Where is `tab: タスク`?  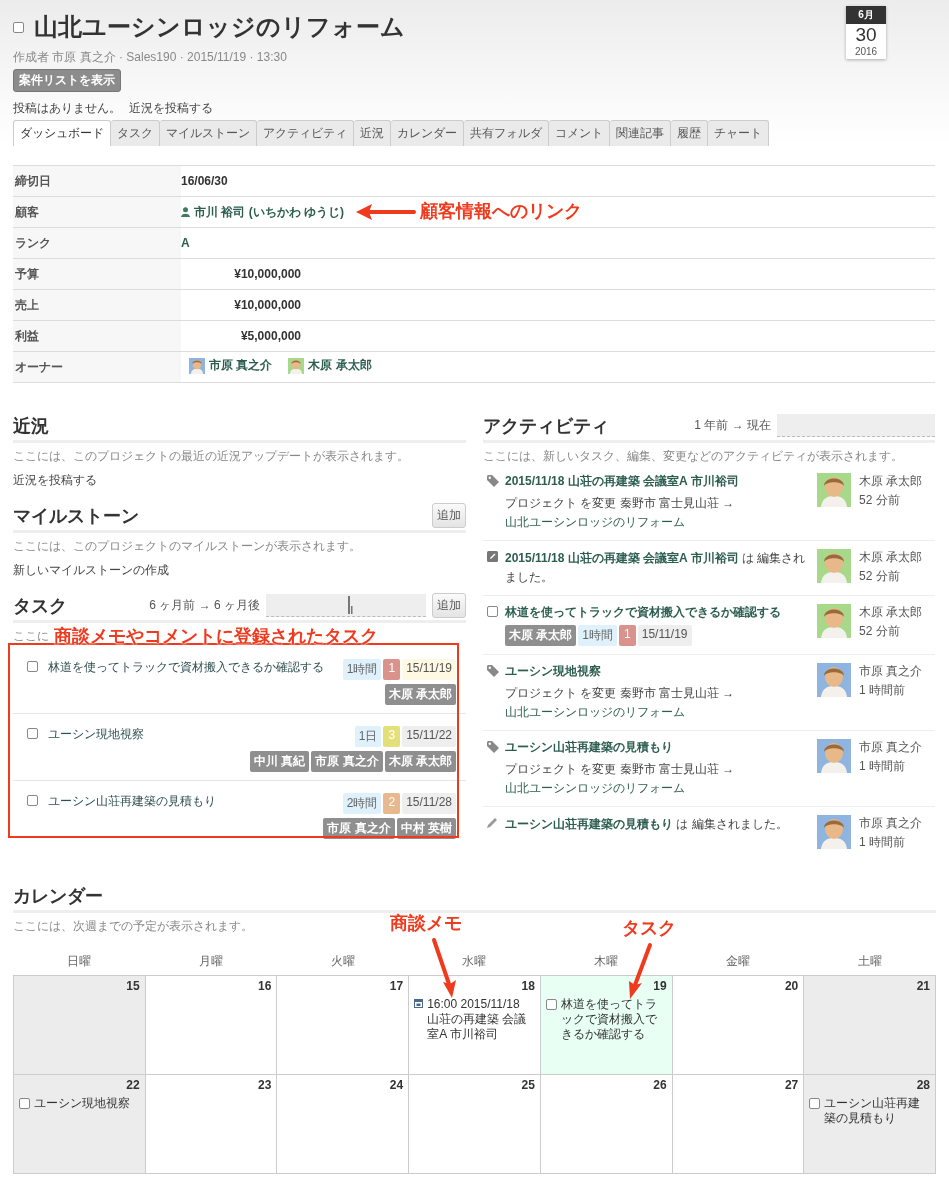 tab: タスク is located at coordinates (135, 133).